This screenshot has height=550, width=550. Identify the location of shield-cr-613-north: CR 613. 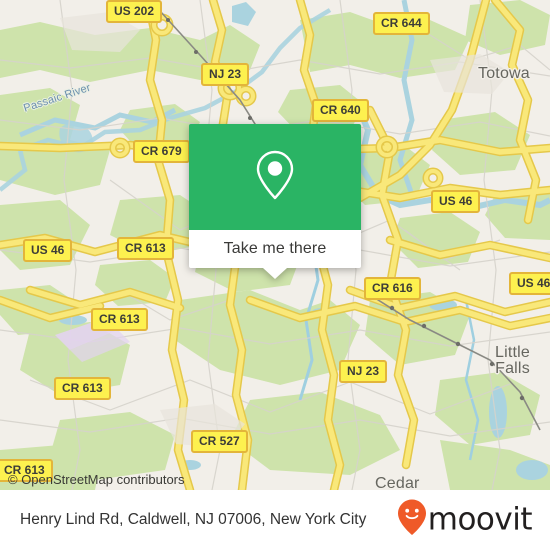
(145, 248).